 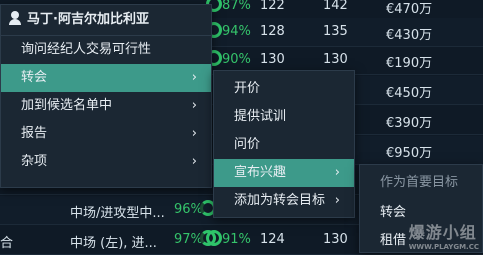 I want to click on submenu-item-declare-interest: 宣布兴趣 ›, so click(x=284, y=173).